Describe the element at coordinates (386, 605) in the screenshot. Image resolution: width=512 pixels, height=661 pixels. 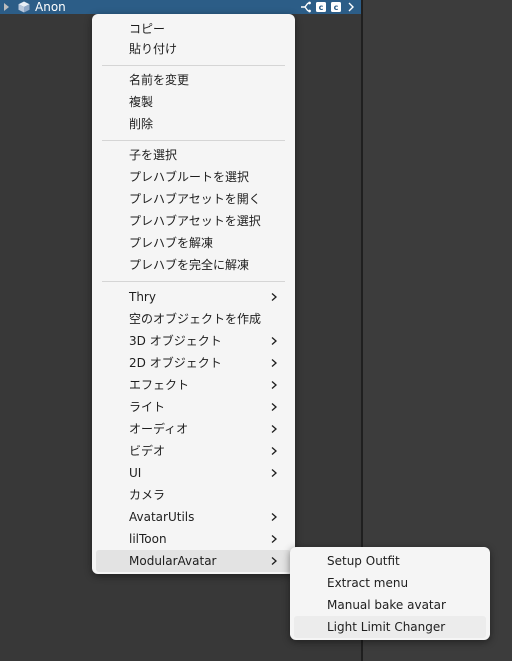
I see `submenu-item-label: Manual bake avatar` at that location.